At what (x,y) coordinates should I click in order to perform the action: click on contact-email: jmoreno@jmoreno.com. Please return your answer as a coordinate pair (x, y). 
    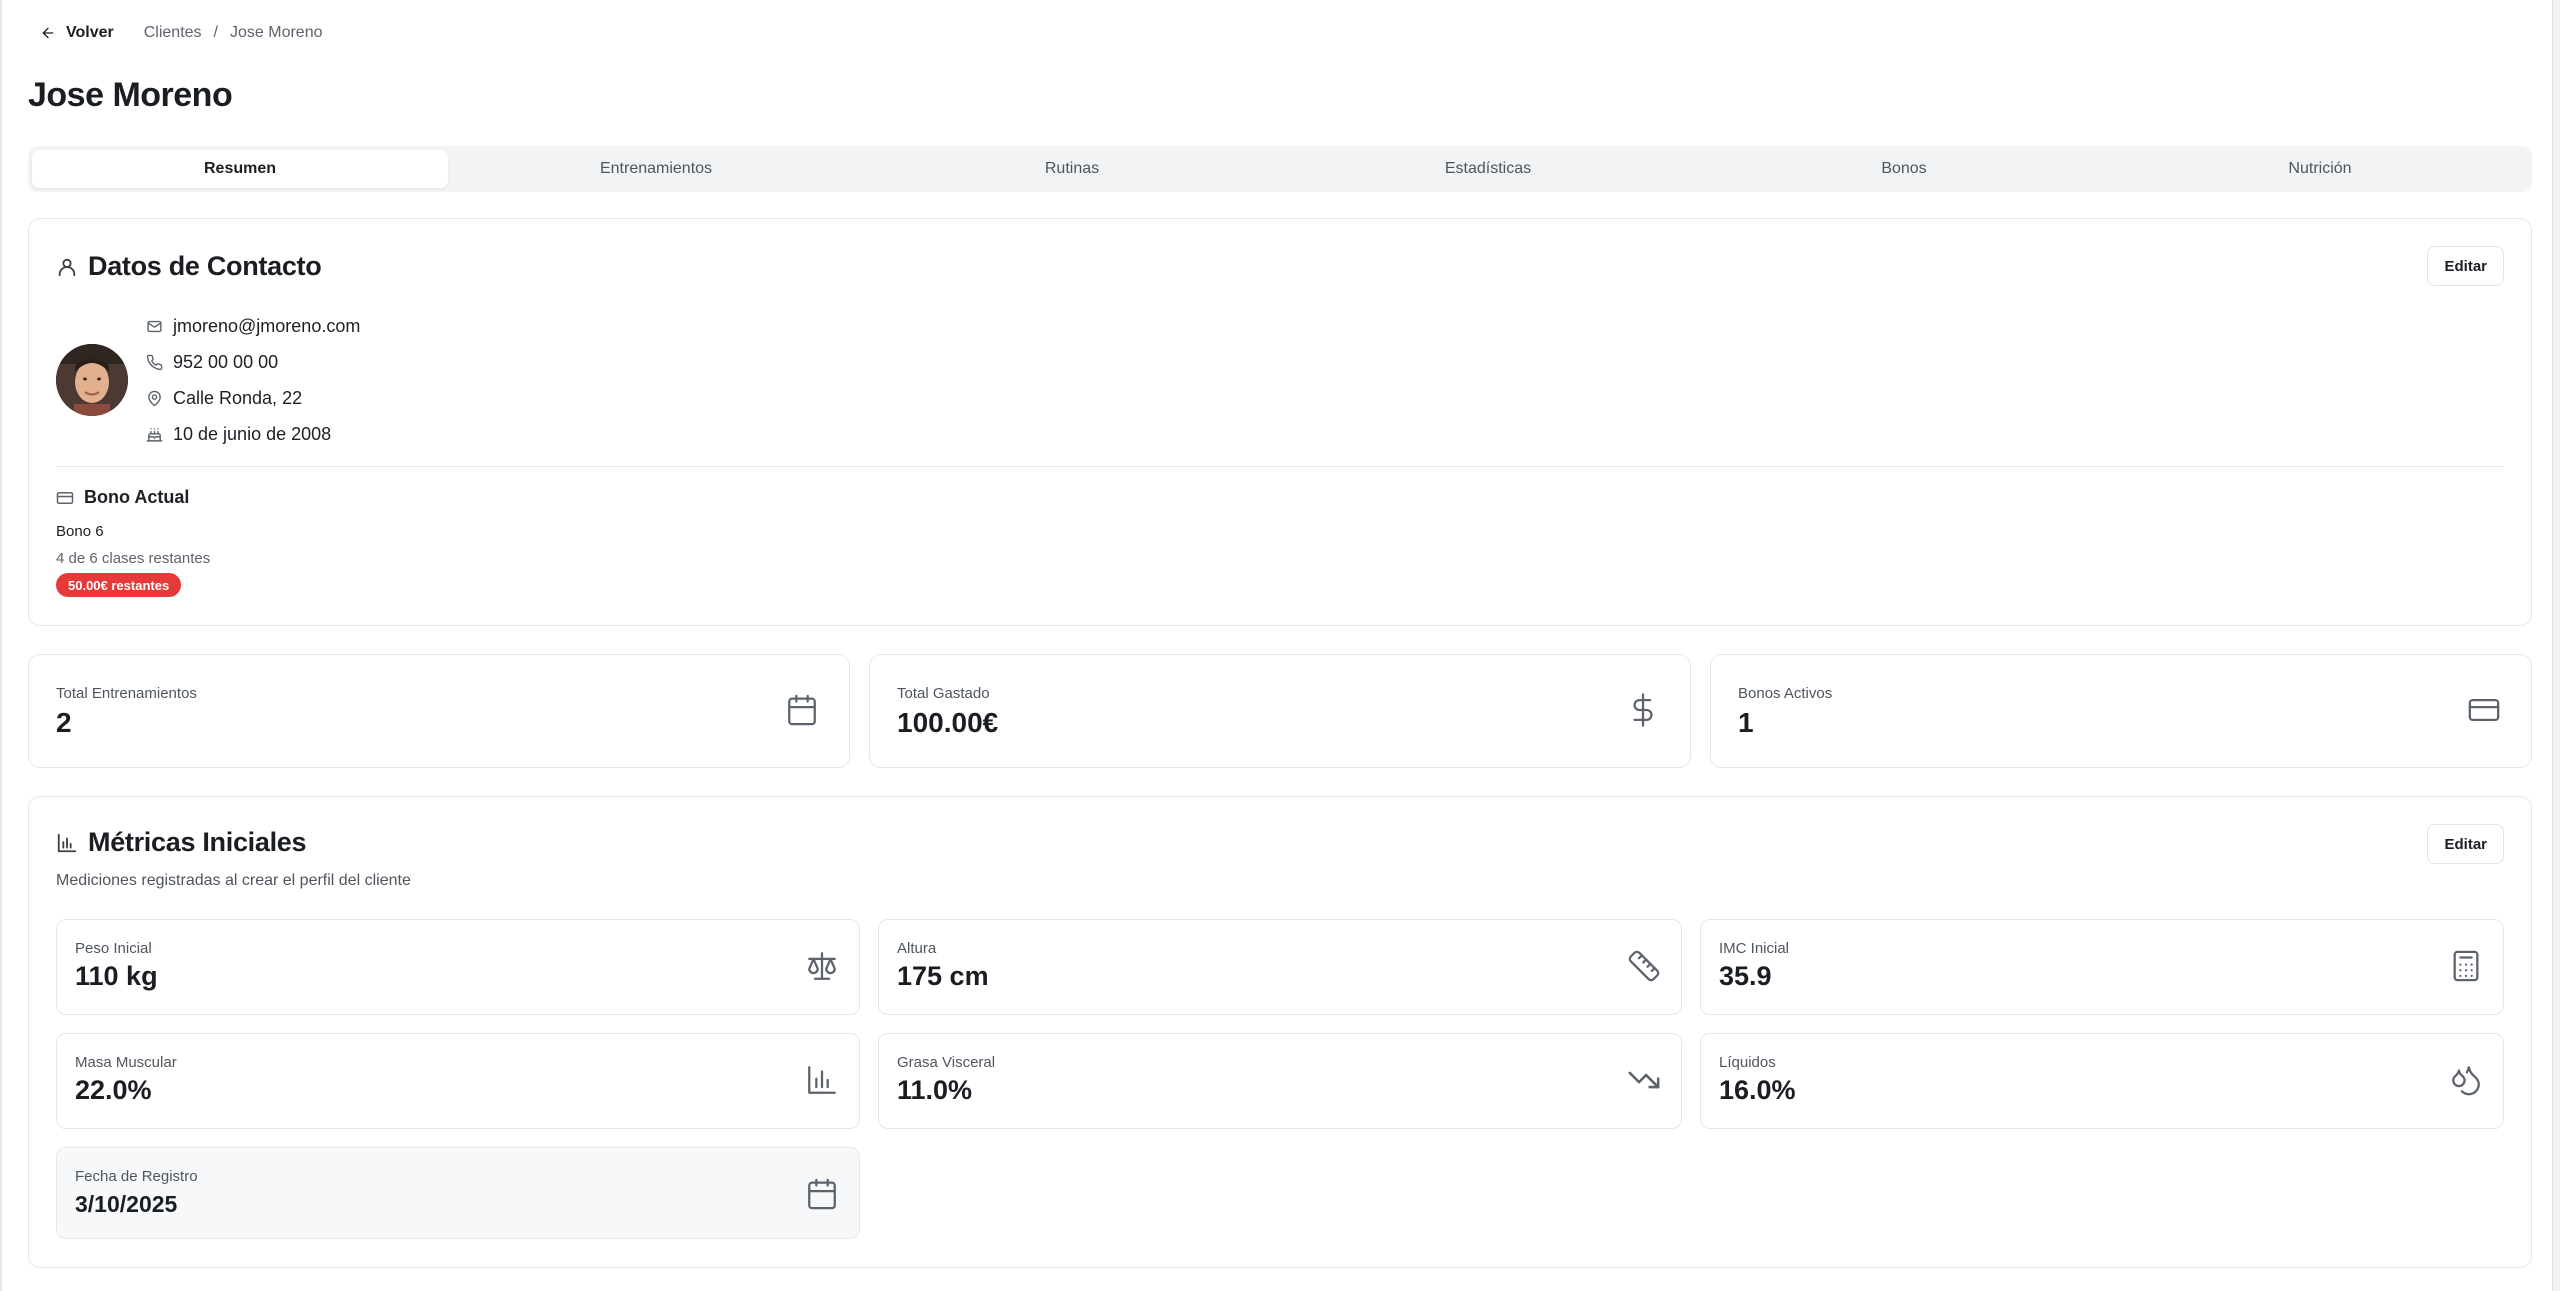
    Looking at the image, I should click on (266, 326).